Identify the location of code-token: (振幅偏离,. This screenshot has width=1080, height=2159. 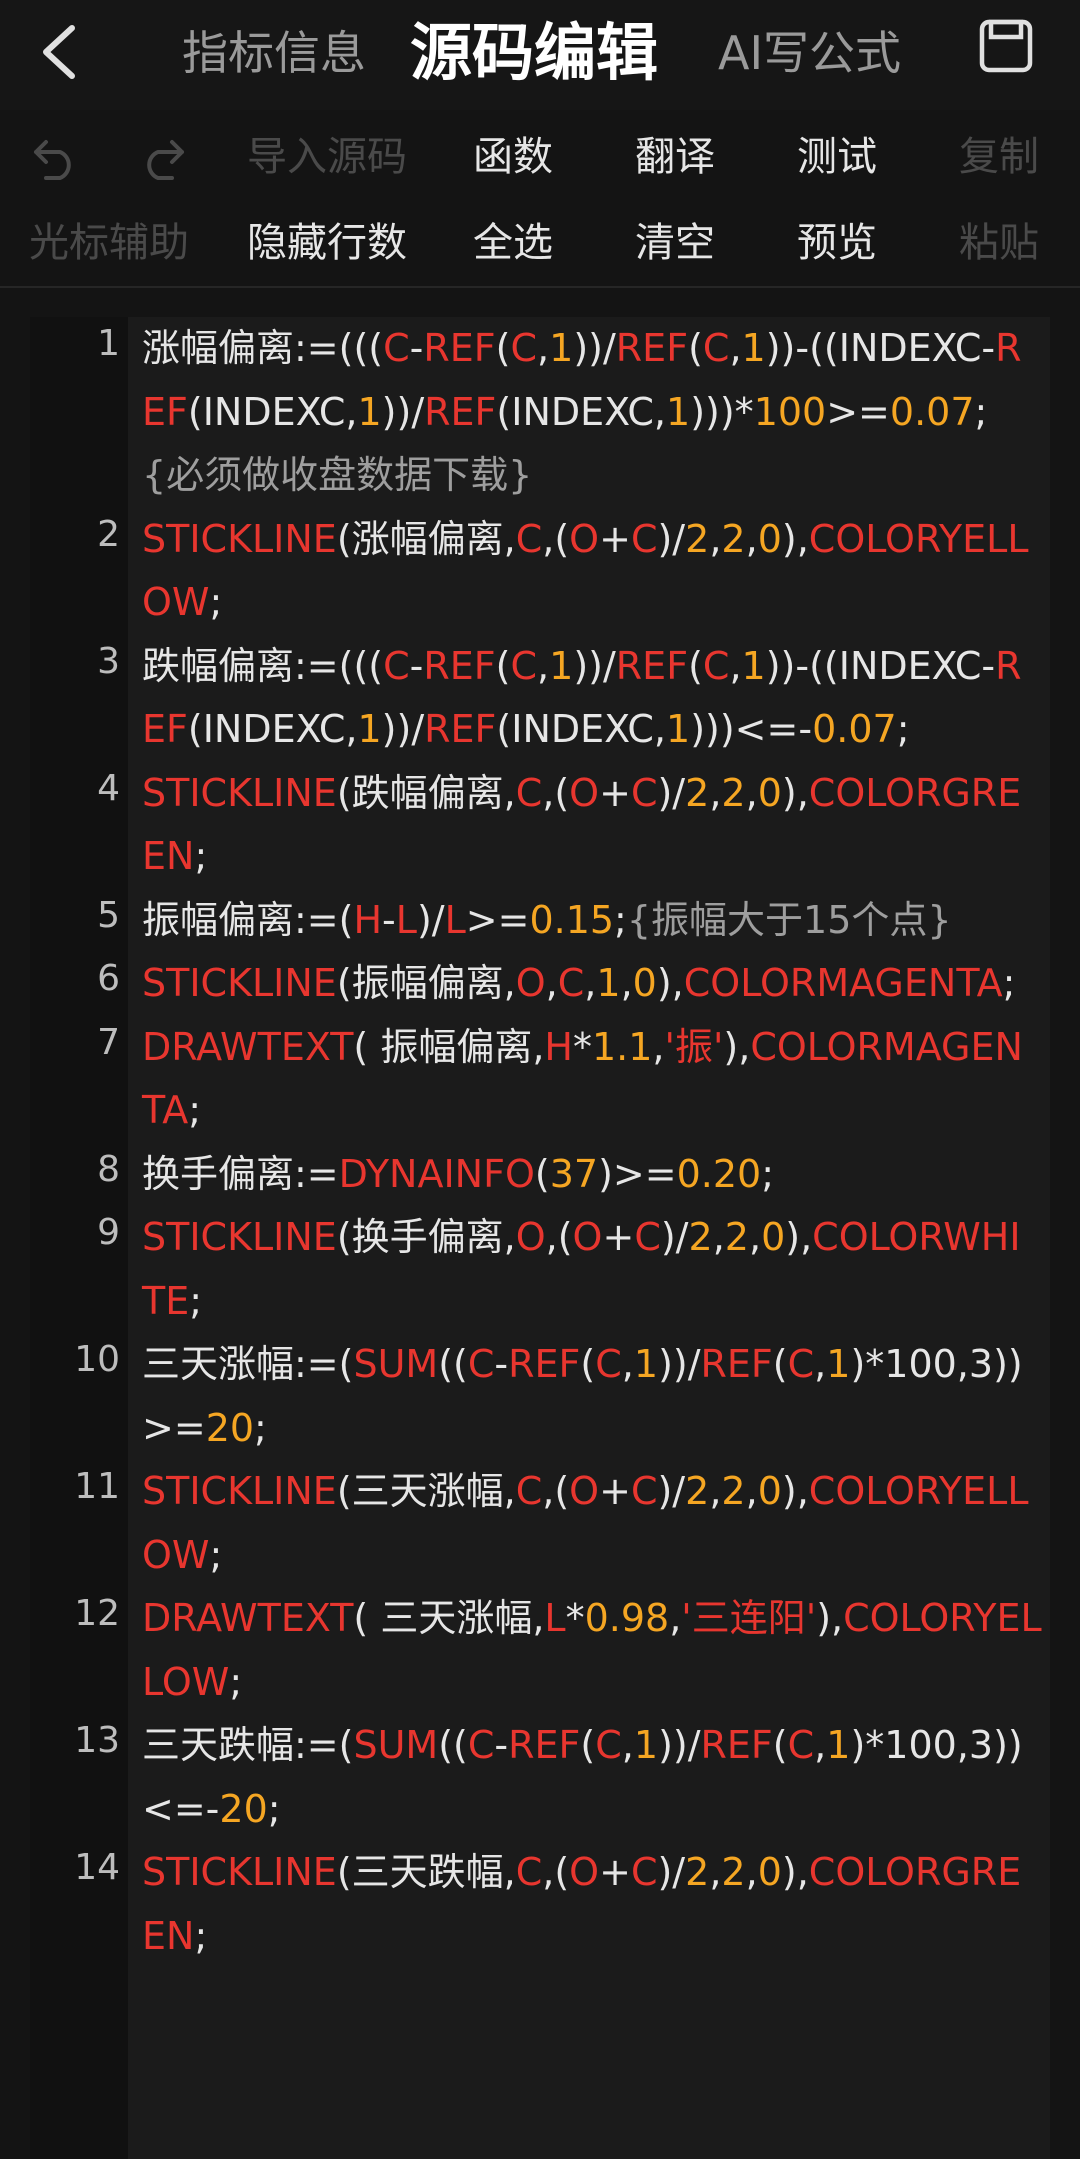
(426, 983).